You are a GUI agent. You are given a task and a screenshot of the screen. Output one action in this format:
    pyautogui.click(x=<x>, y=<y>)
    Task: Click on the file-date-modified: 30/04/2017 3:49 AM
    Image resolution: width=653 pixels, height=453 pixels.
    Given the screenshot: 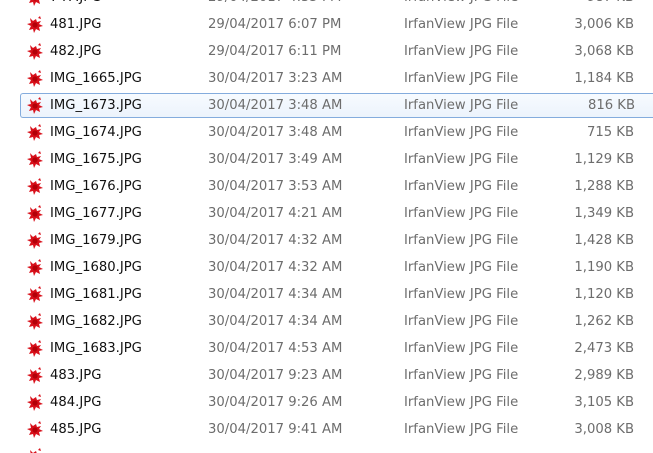 What is the action you would take?
    pyautogui.click(x=275, y=159)
    